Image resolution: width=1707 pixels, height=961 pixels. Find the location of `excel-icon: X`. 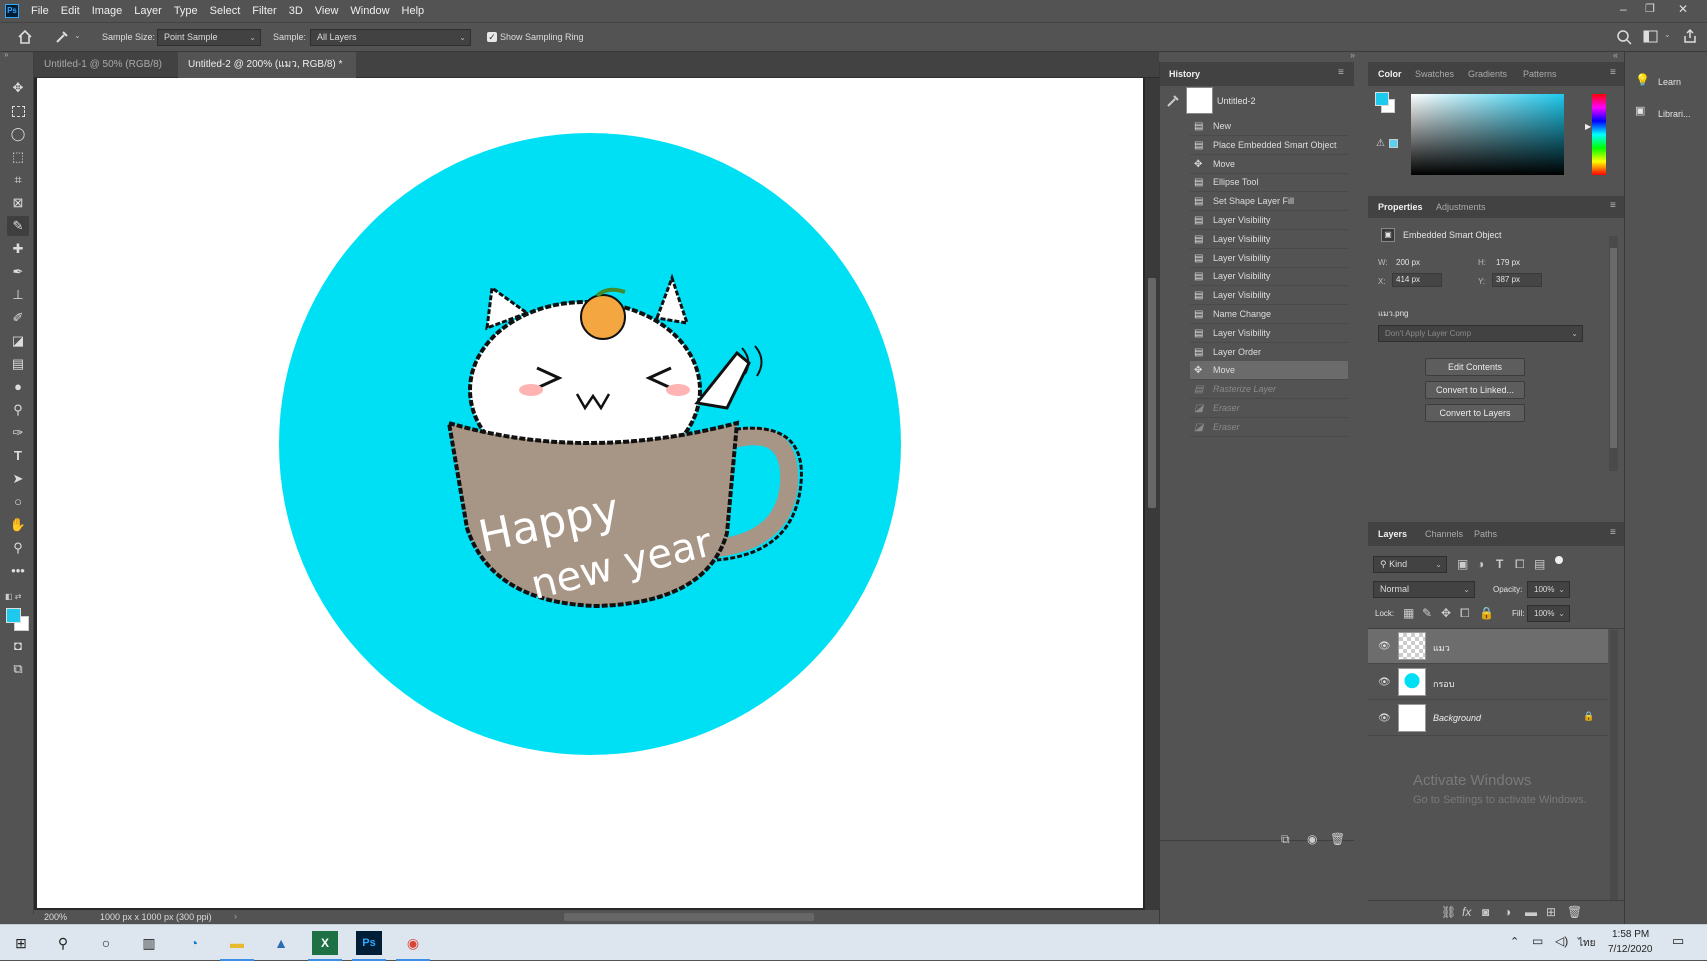

excel-icon: X is located at coordinates (325, 946).